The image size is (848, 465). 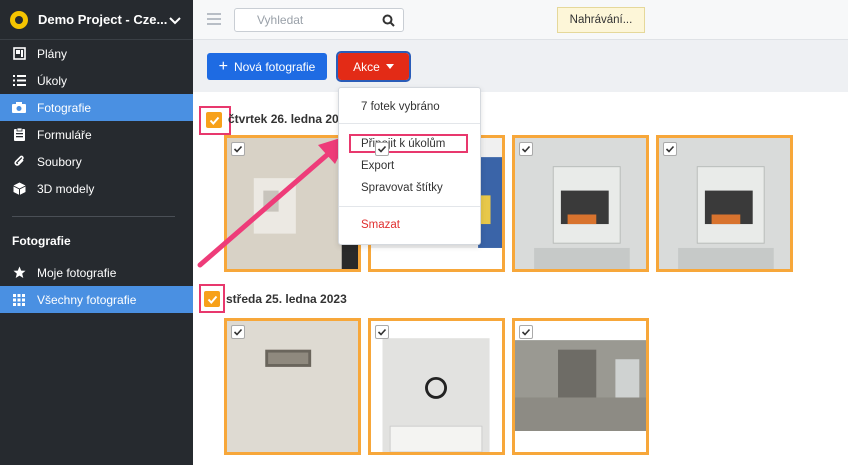 What do you see at coordinates (286, 299) in the screenshot?
I see `group-date-label: středa 25. ledna 2023` at bounding box center [286, 299].